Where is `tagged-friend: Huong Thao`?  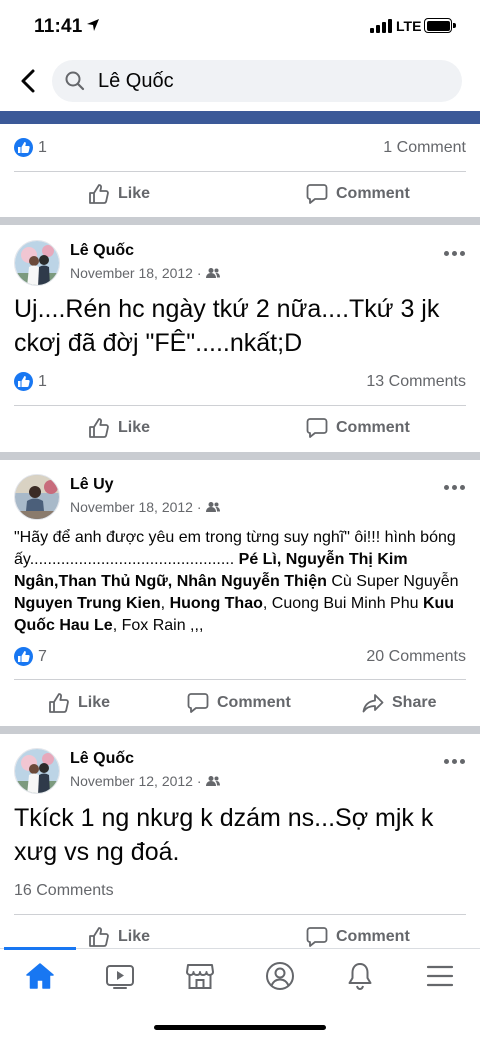 tagged-friend: Huong Thao is located at coordinates (216, 603).